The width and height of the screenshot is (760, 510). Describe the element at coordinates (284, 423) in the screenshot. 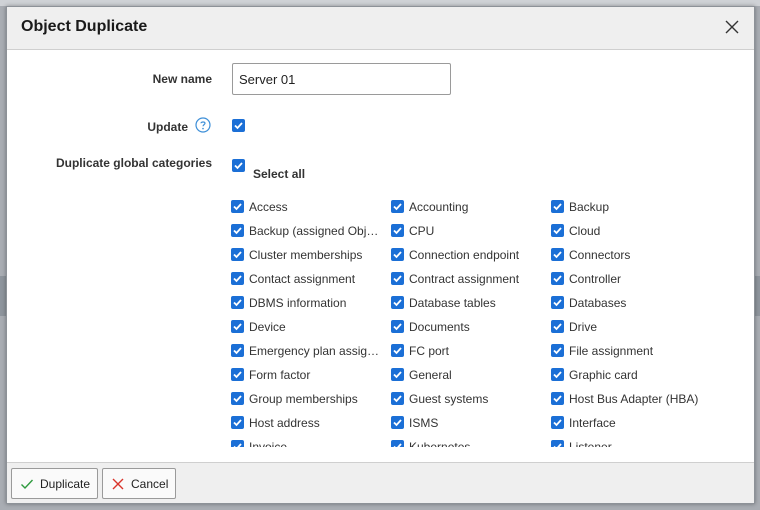

I see `category-label: Host address` at that location.